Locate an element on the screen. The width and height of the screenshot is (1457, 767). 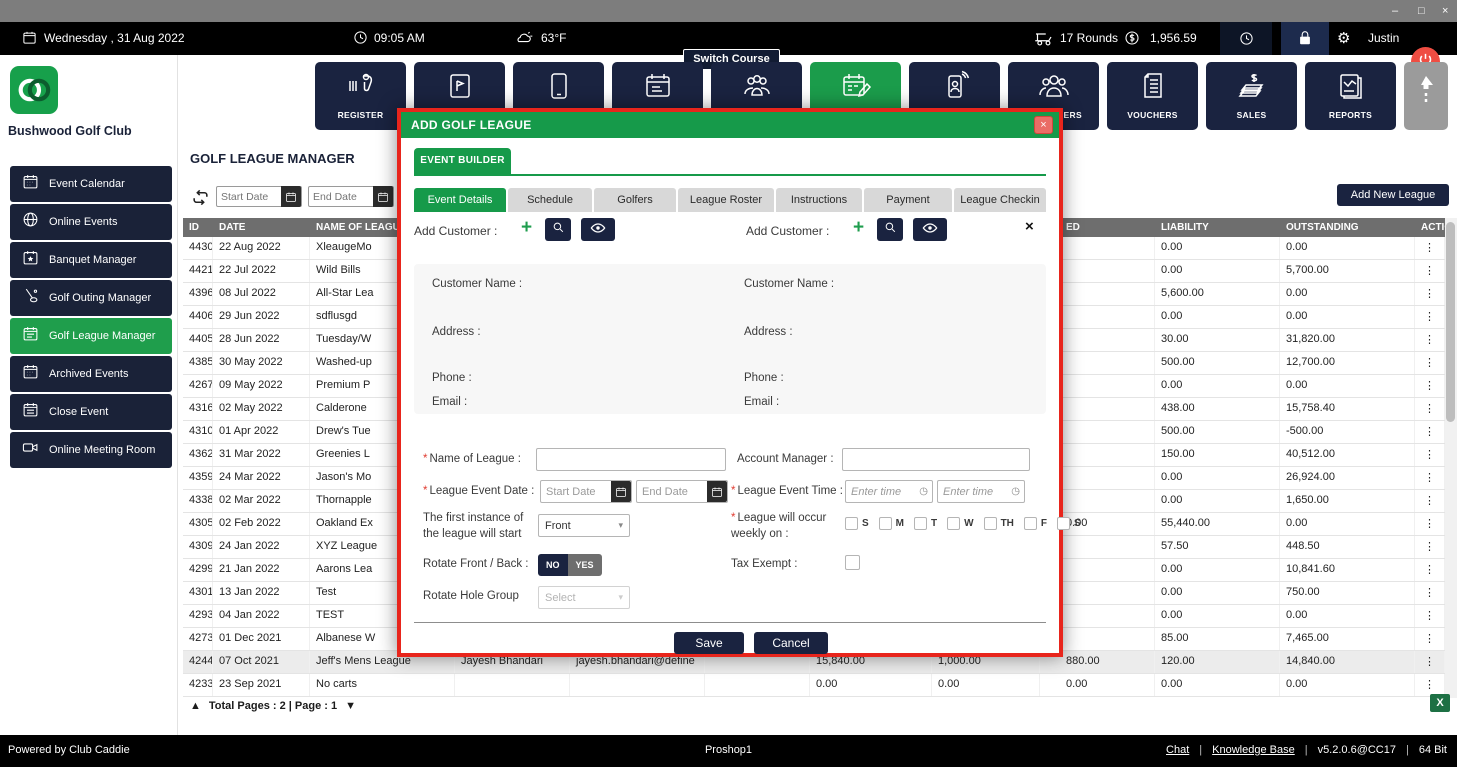
rotate-front-back-toggle: NO YES is located at coordinates (570, 565).